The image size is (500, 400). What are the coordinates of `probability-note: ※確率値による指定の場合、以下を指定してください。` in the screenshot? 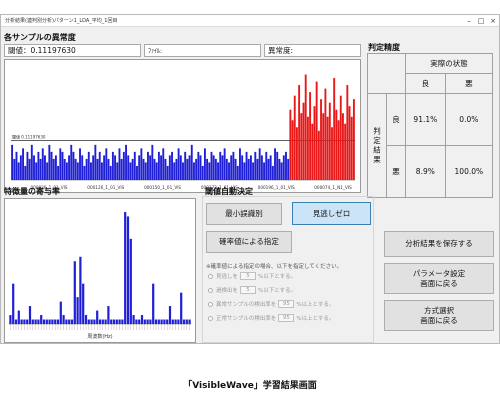 It's located at (274, 267).